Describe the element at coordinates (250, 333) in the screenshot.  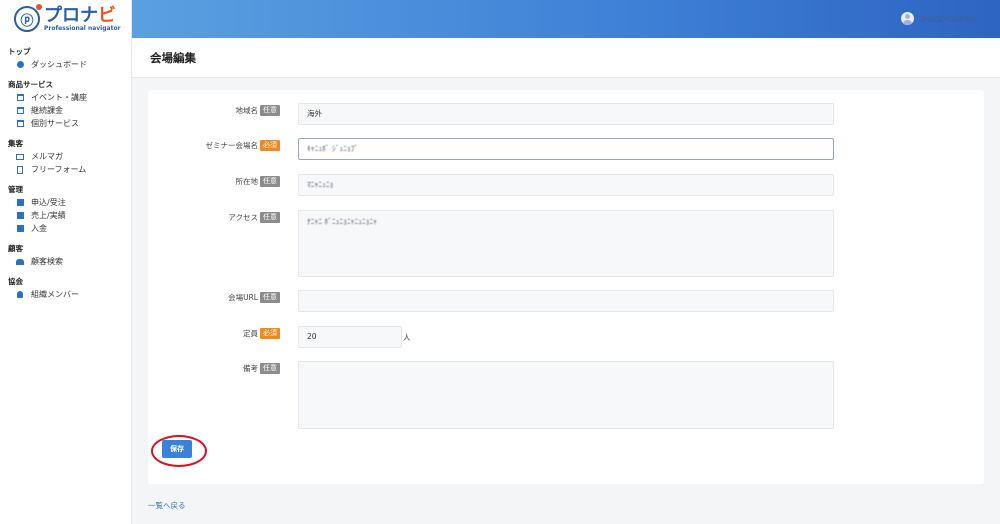
I see `capacity-label: 定員` at that location.